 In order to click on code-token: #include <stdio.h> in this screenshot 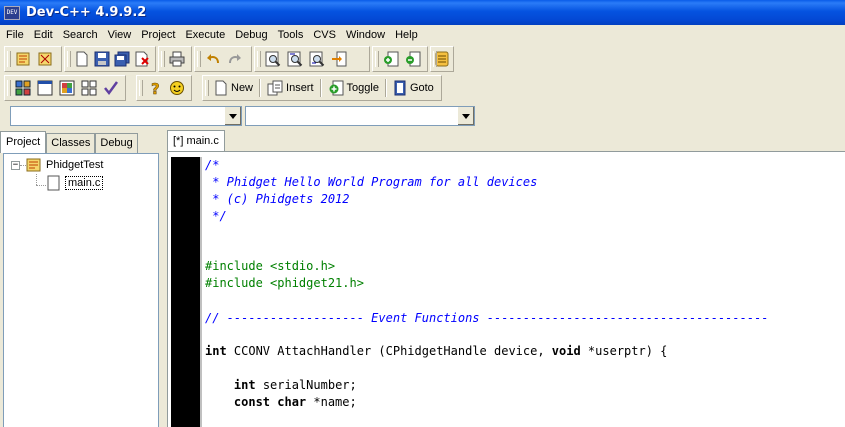, I will do `click(270, 266)`.